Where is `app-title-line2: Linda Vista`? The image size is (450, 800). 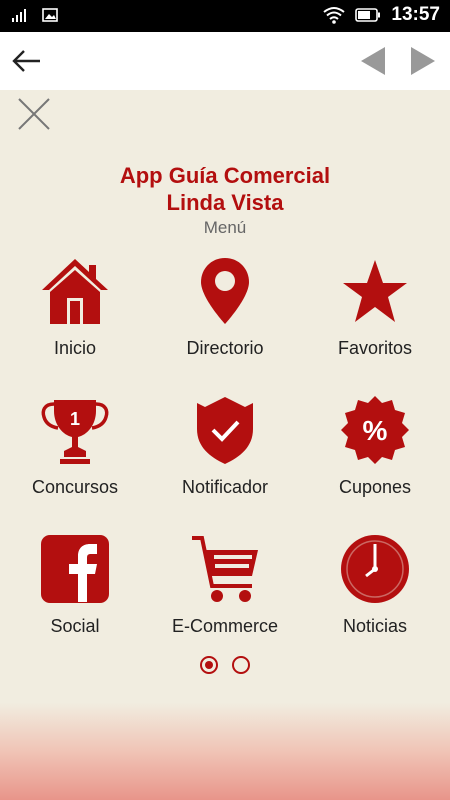 app-title-line2: Linda Vista is located at coordinates (225, 202).